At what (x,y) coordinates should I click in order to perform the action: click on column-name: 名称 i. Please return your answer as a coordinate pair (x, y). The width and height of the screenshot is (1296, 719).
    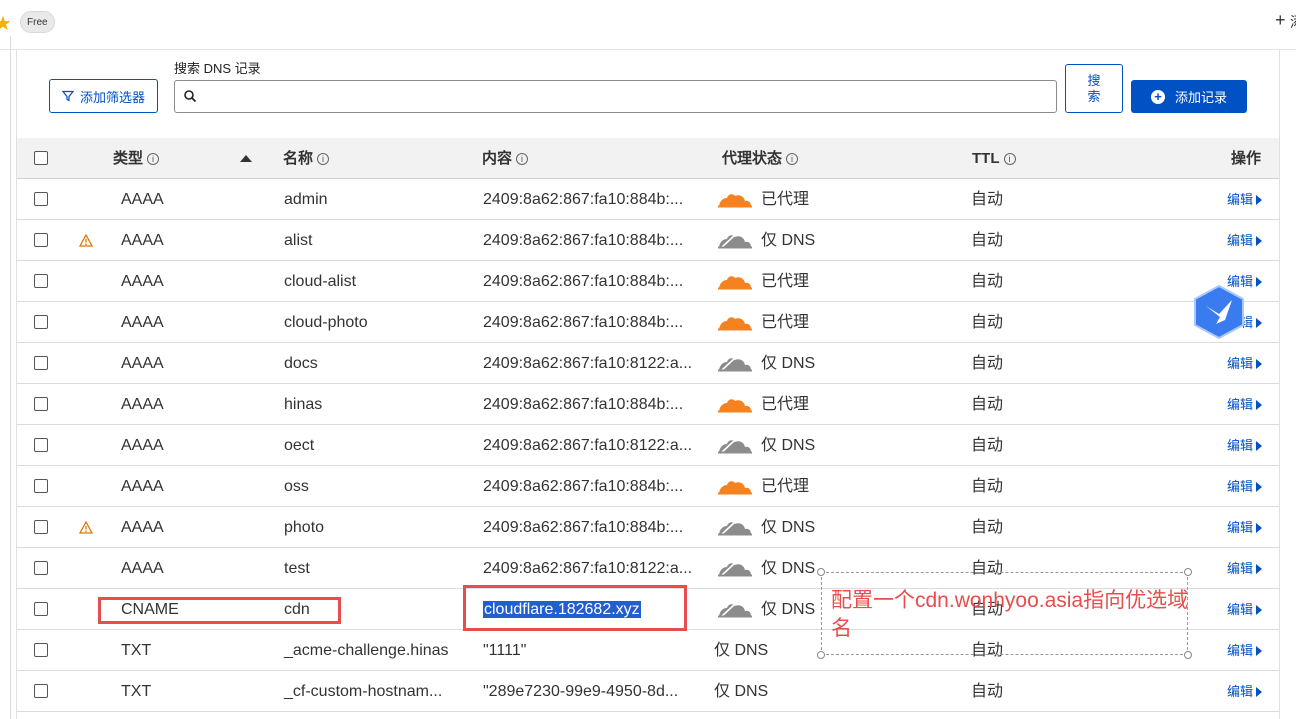
    Looking at the image, I should click on (306, 158).